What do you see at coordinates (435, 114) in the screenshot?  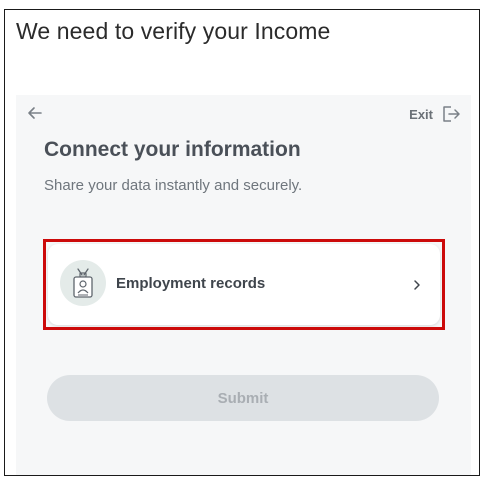 I see `exit-button: Exit` at bounding box center [435, 114].